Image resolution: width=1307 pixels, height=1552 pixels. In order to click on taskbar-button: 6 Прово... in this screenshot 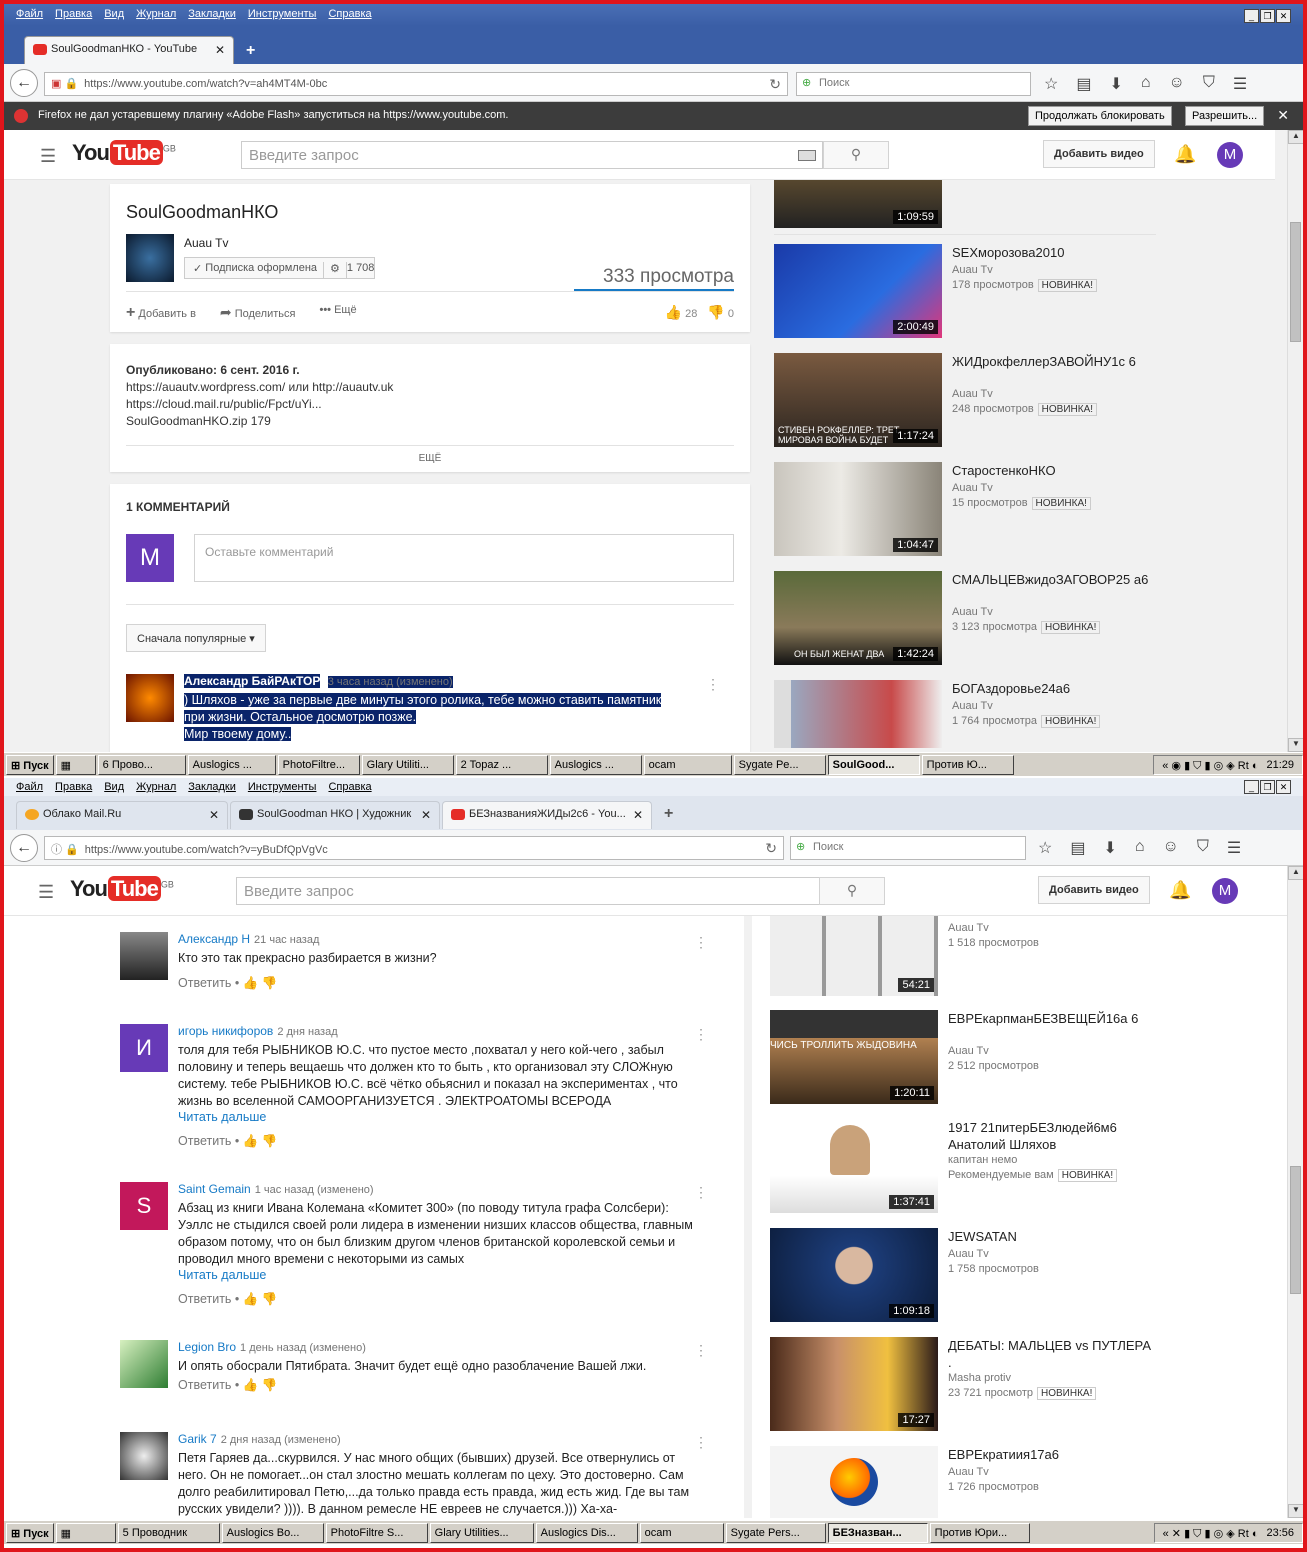, I will do `click(141, 764)`.